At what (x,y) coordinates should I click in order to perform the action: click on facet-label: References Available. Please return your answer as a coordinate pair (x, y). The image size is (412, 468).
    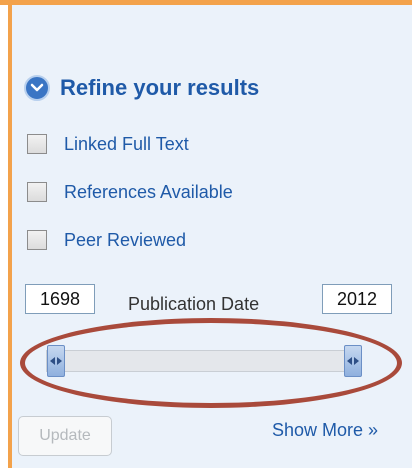
    Looking at the image, I should click on (148, 192).